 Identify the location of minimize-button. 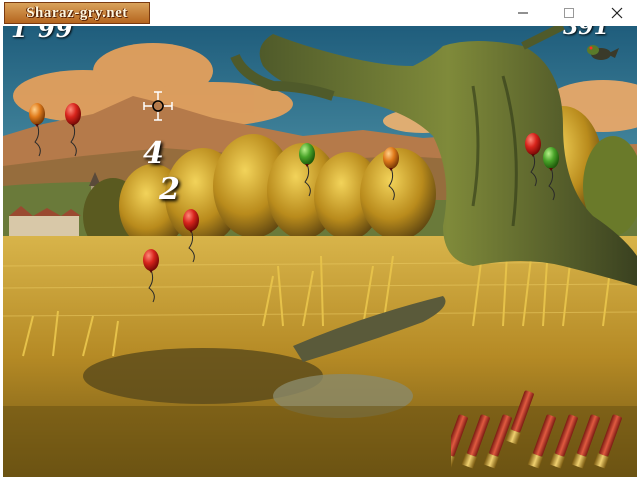
(523, 13).